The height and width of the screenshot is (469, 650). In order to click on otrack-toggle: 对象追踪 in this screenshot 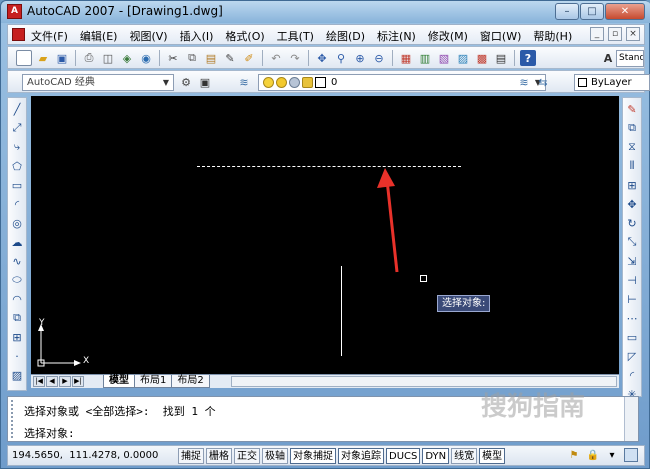, I will do `click(361, 456)`.